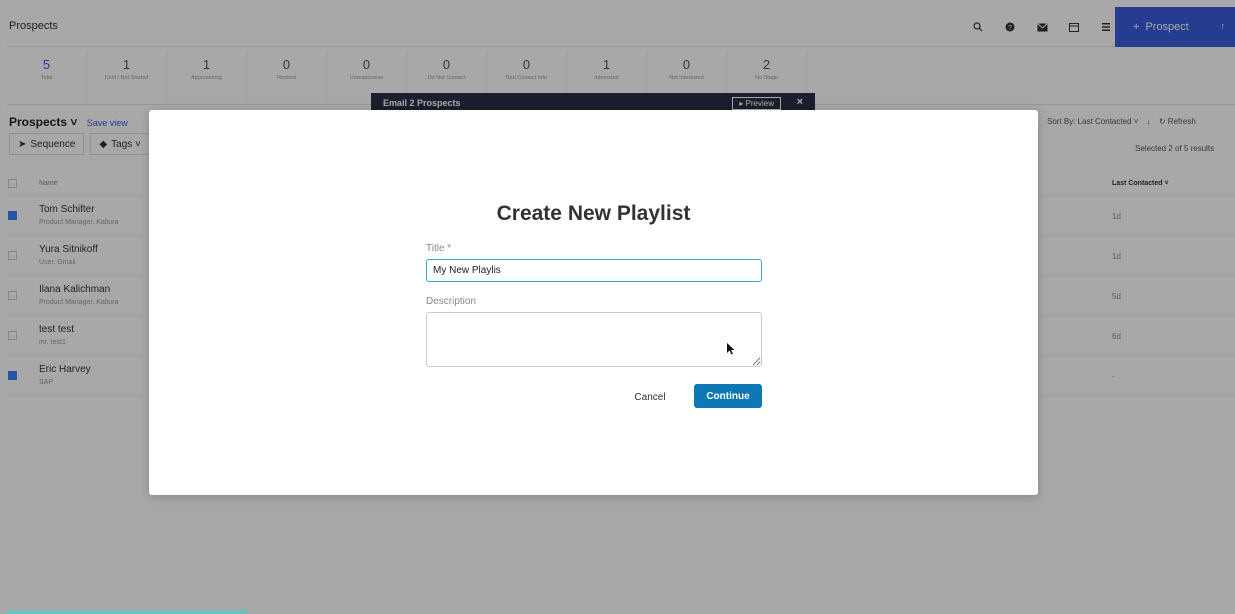  I want to click on description-field-label: Description, so click(451, 301).